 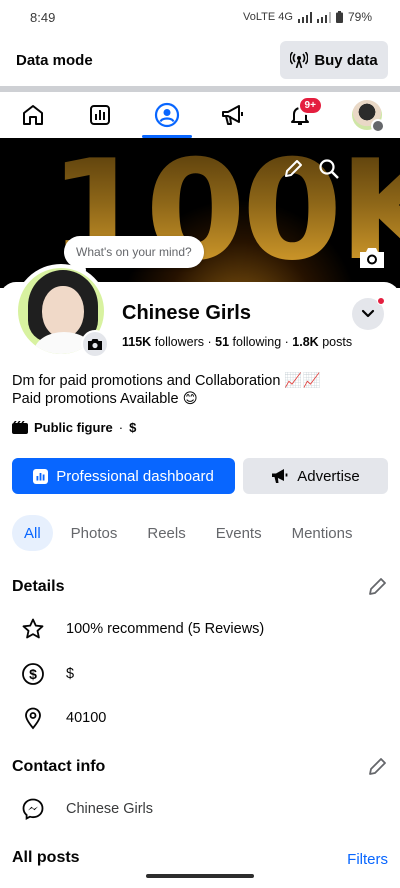 I want to click on recommend-text: 100% recommend (5 Reviews), so click(x=165, y=629).